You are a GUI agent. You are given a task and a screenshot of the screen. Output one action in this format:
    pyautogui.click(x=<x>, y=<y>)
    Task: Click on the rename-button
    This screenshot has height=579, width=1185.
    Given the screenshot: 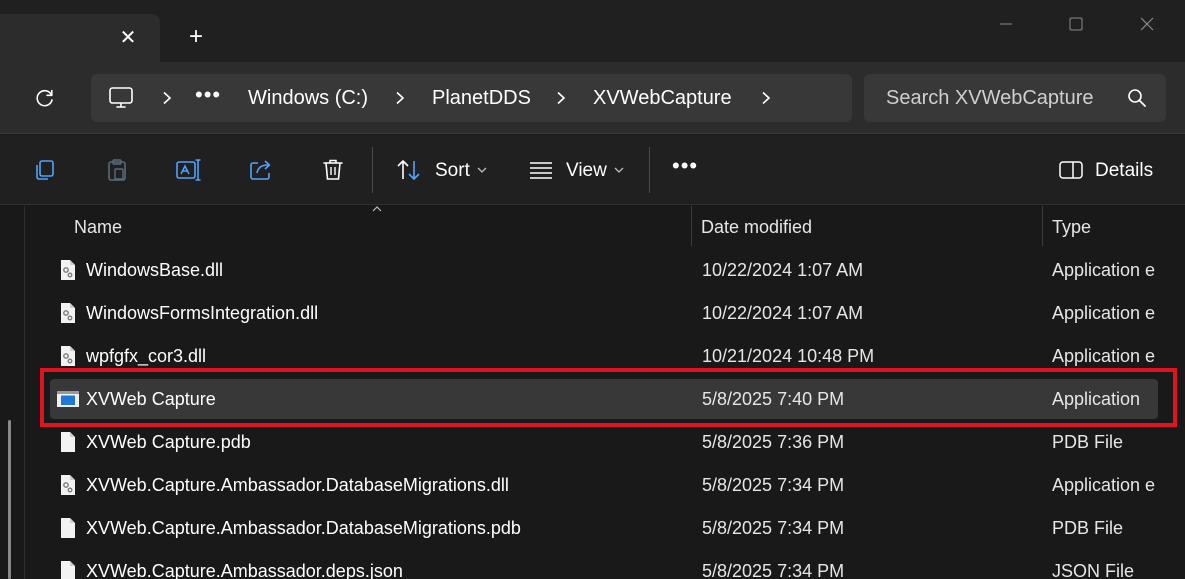 What is the action you would take?
    pyautogui.click(x=189, y=170)
    